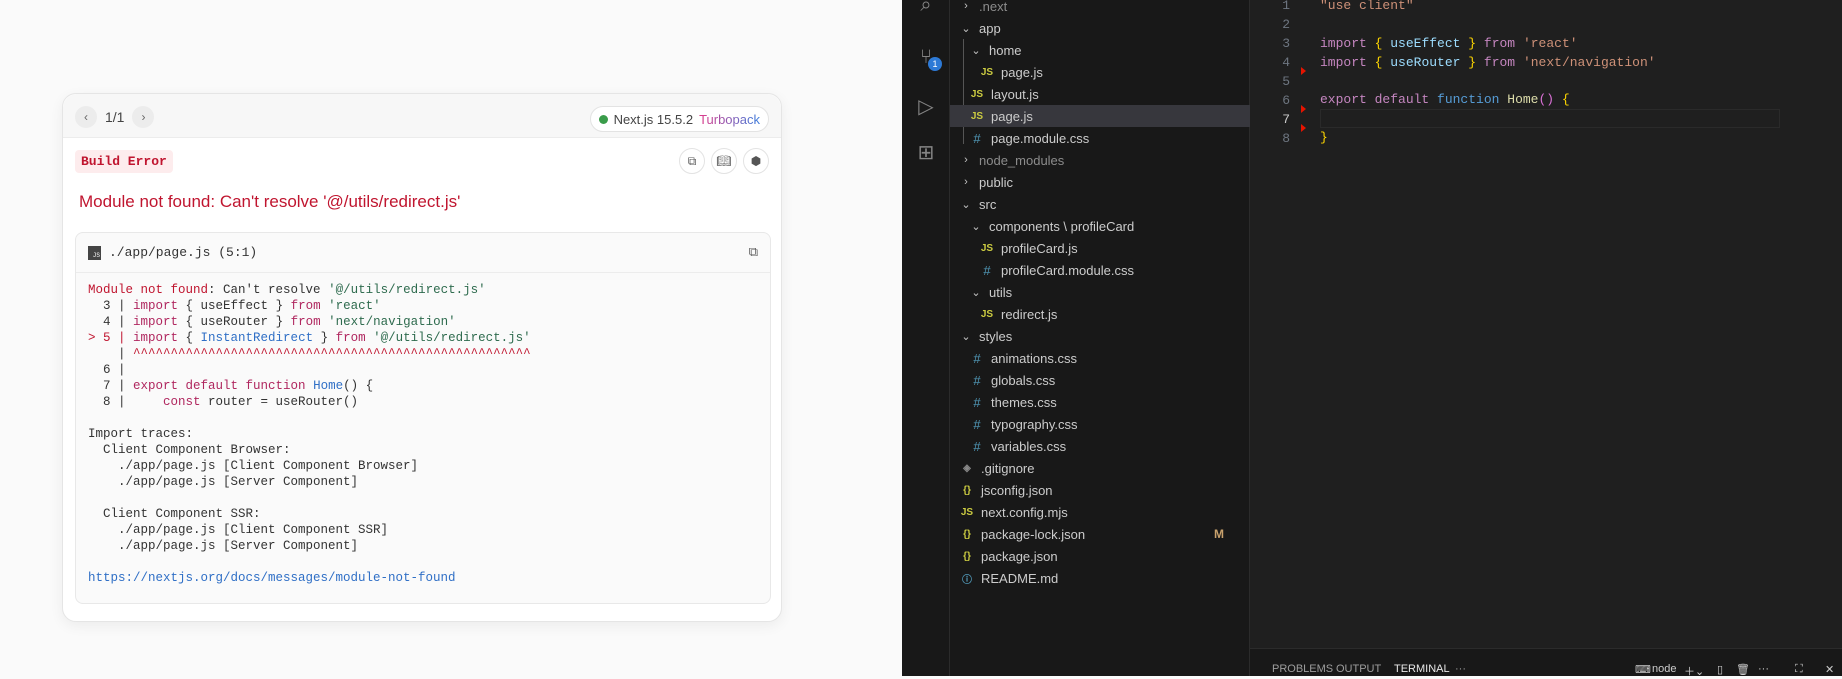 The width and height of the screenshot is (1842, 679). I want to click on activity-bar: ⌕ ⑂ 1 ▷ ⊞, so click(926, 338).